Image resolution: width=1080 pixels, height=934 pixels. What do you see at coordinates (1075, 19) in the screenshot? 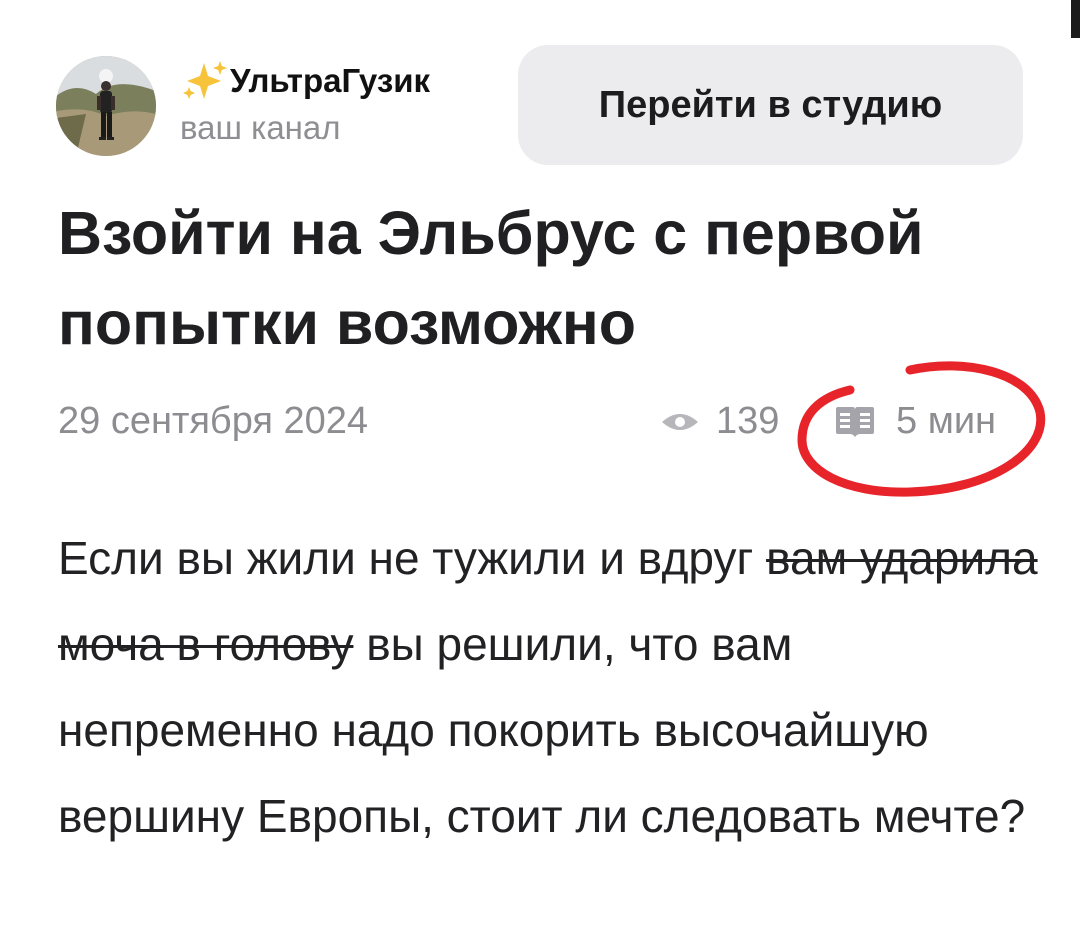
I see `screen-edge` at bounding box center [1075, 19].